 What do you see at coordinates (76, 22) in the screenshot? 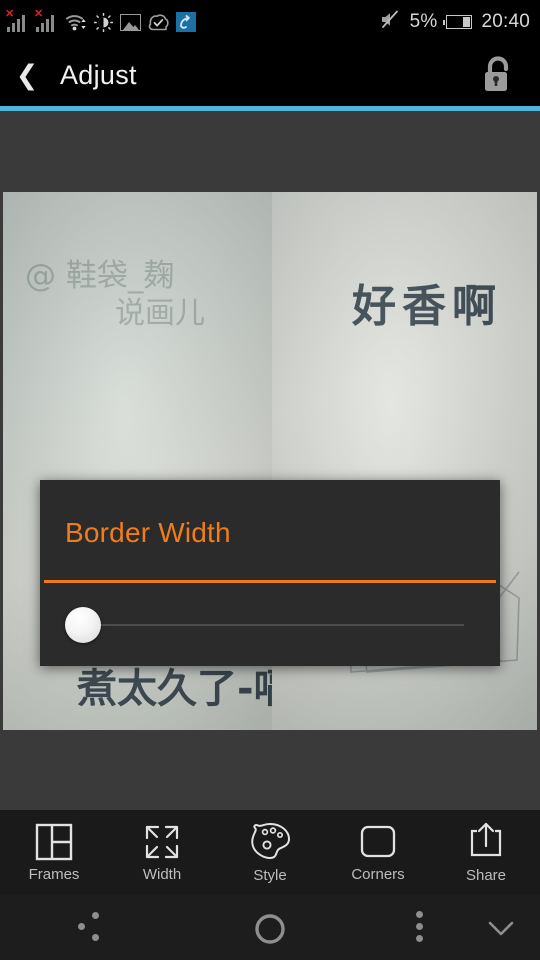
I see `wifi-icon` at bounding box center [76, 22].